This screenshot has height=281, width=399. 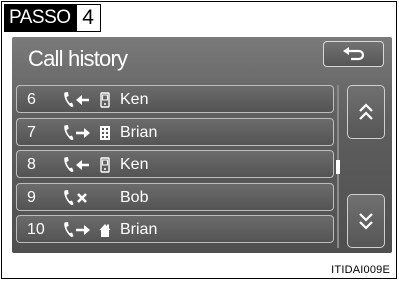 What do you see at coordinates (105, 230) in the screenshot?
I see `home-icon` at bounding box center [105, 230].